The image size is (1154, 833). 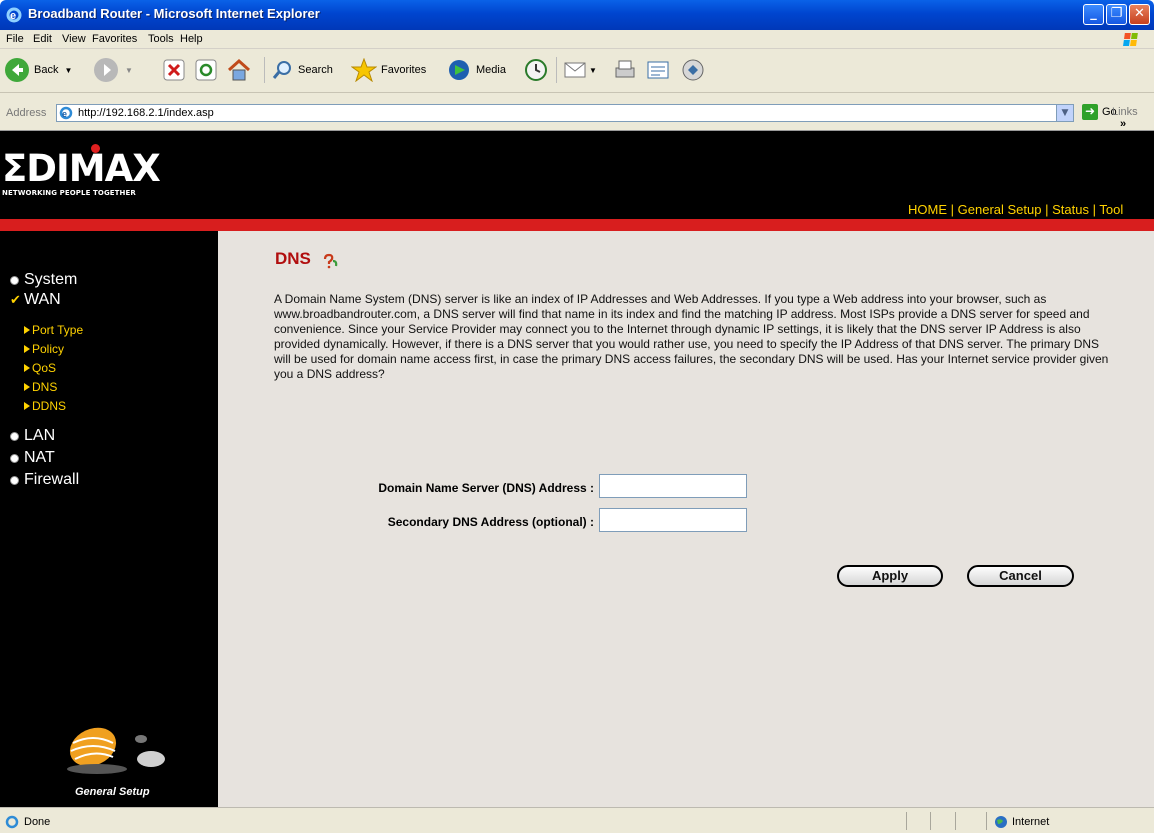 What do you see at coordinates (191, 39) in the screenshot?
I see `menu-help: Help` at bounding box center [191, 39].